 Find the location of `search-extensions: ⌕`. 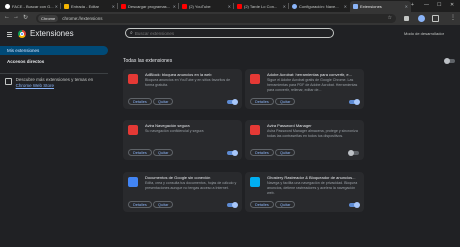

search-extensions: ⌕ is located at coordinates (229, 33).